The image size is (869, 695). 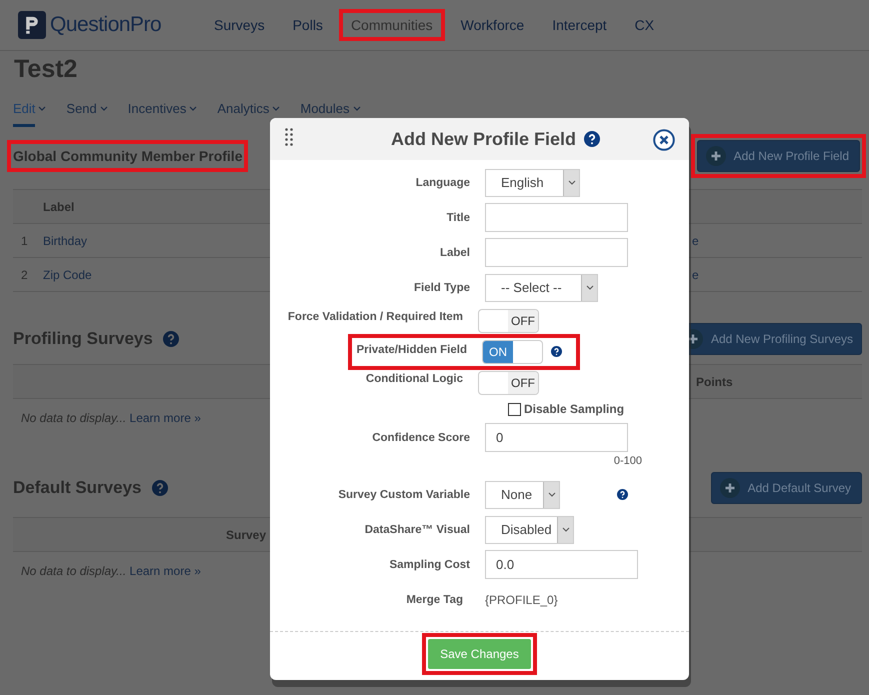 I want to click on nav-tab: Workforce, so click(x=492, y=25).